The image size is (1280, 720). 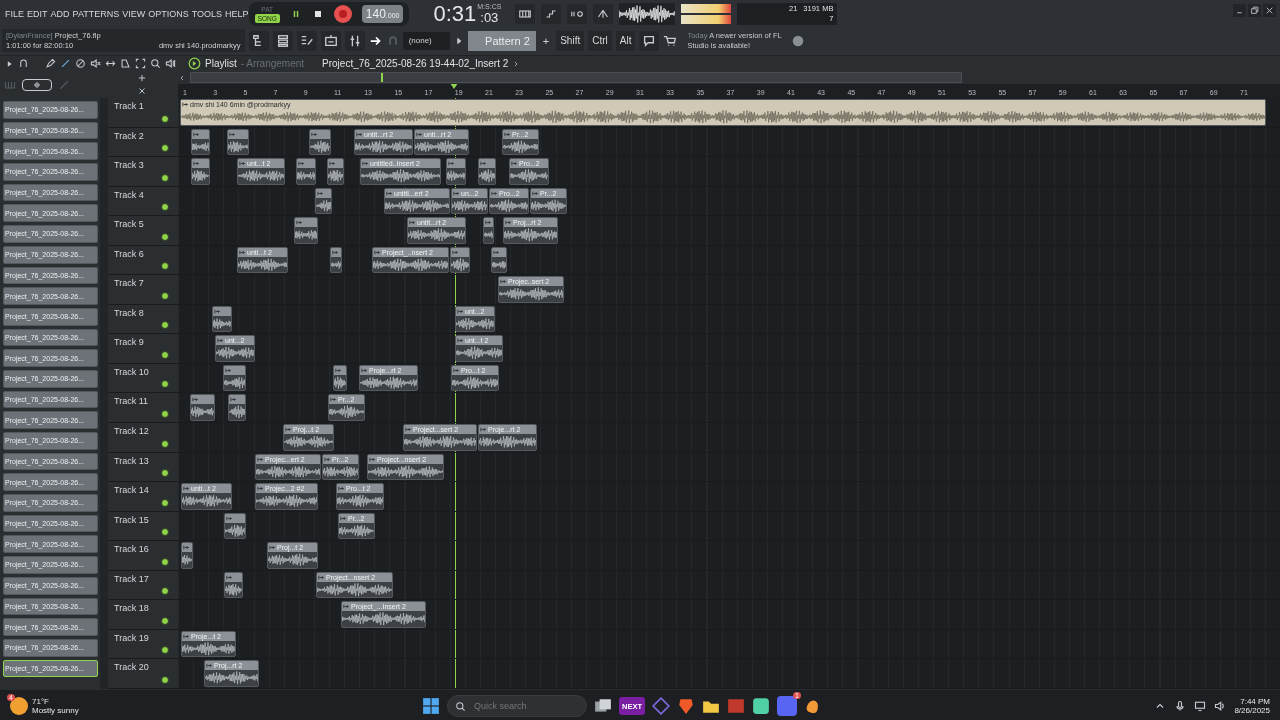 I want to click on rounded-square-app-icon, so click(x=761, y=706).